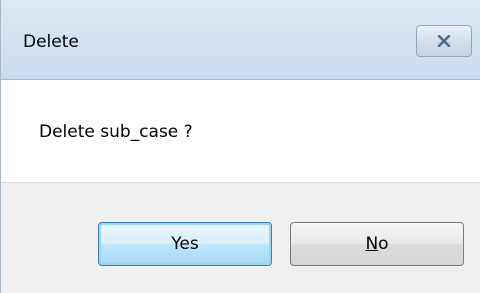 This screenshot has width=480, height=293. I want to click on no-button: No, so click(377, 244).